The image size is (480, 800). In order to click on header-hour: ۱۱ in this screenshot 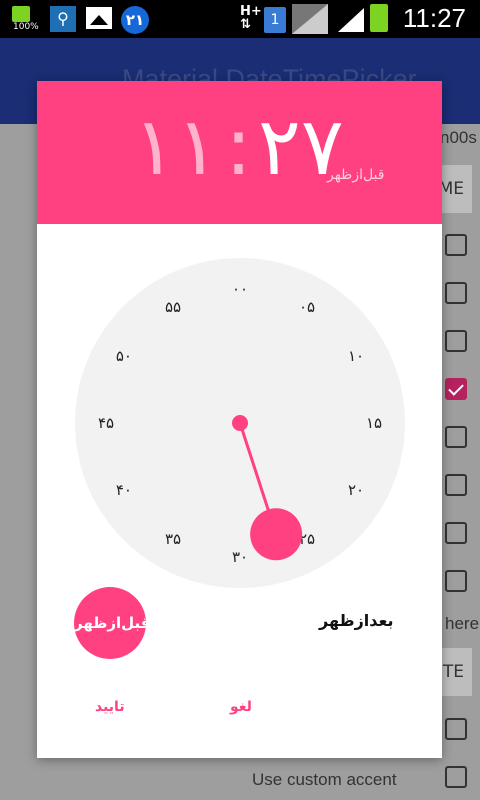, I will do `click(176, 146)`.